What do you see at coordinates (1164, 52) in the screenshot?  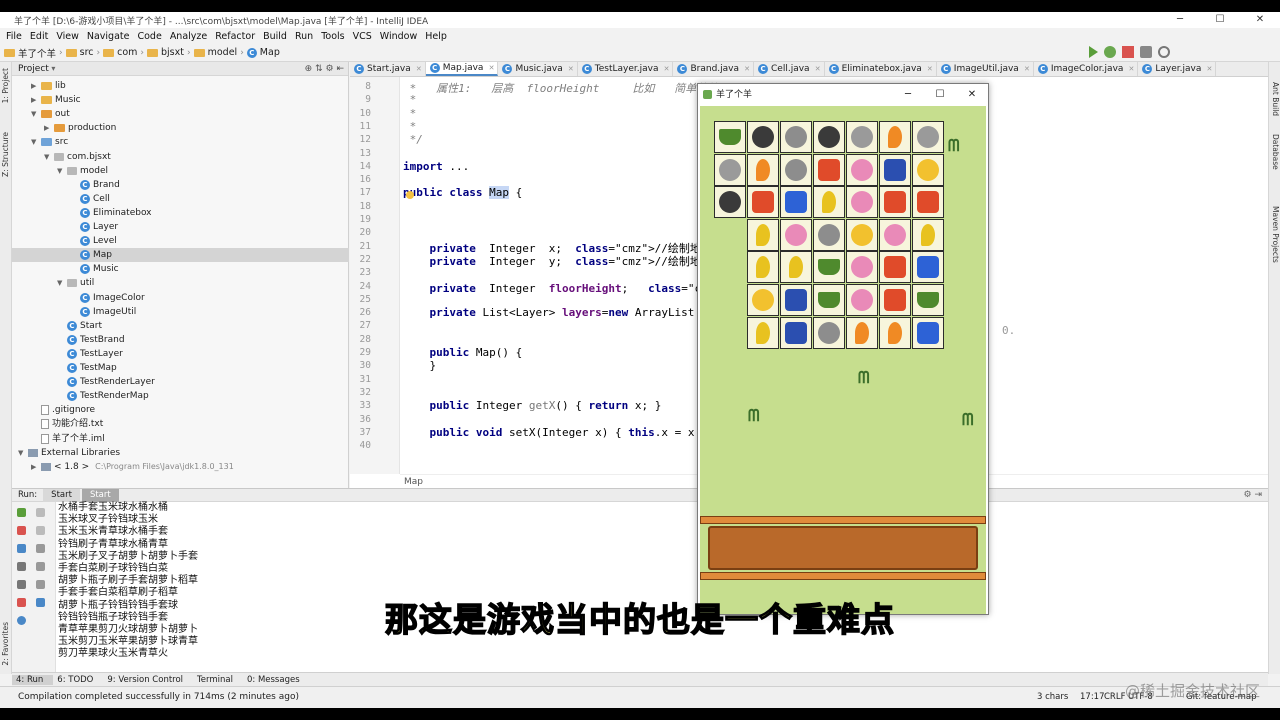 I see `search-icon` at bounding box center [1164, 52].